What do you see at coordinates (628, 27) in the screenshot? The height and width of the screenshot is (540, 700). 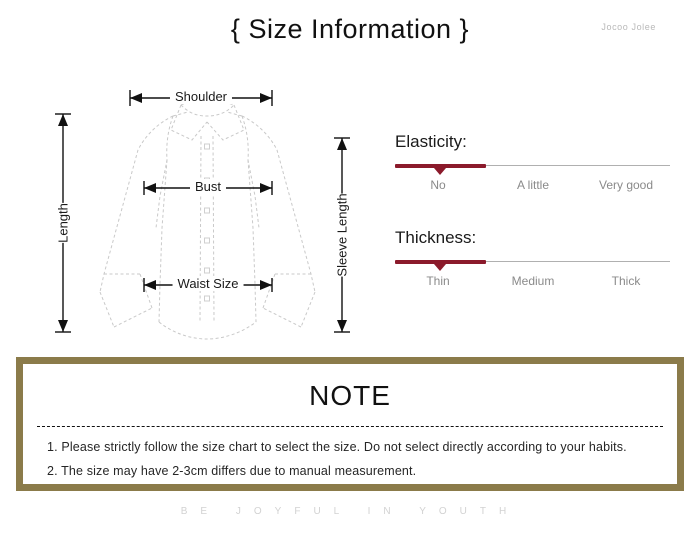 I see `brand-logo-text: Jocoo Jolee` at bounding box center [628, 27].